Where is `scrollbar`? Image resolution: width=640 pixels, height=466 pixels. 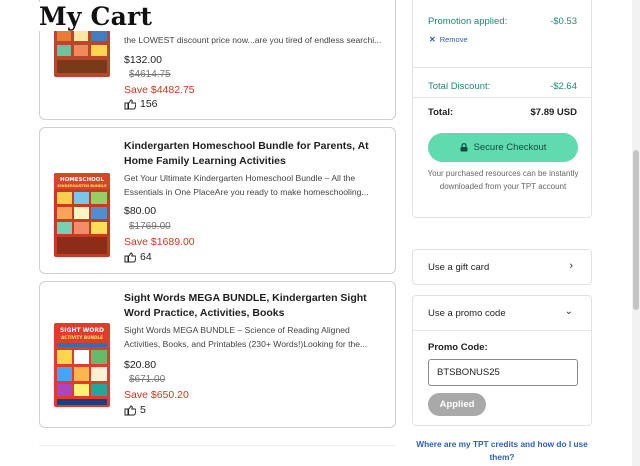
scrollbar is located at coordinates (636, 233).